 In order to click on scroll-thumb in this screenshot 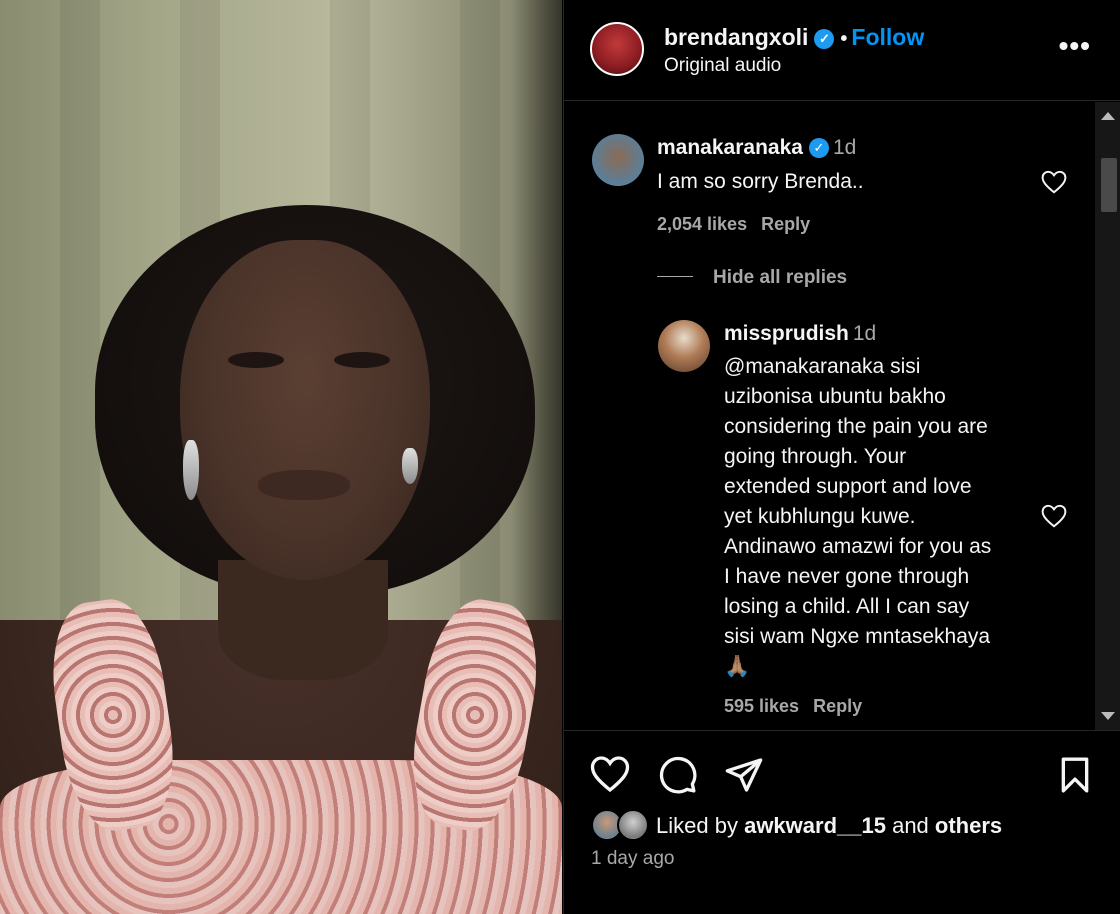, I will do `click(1109, 185)`.